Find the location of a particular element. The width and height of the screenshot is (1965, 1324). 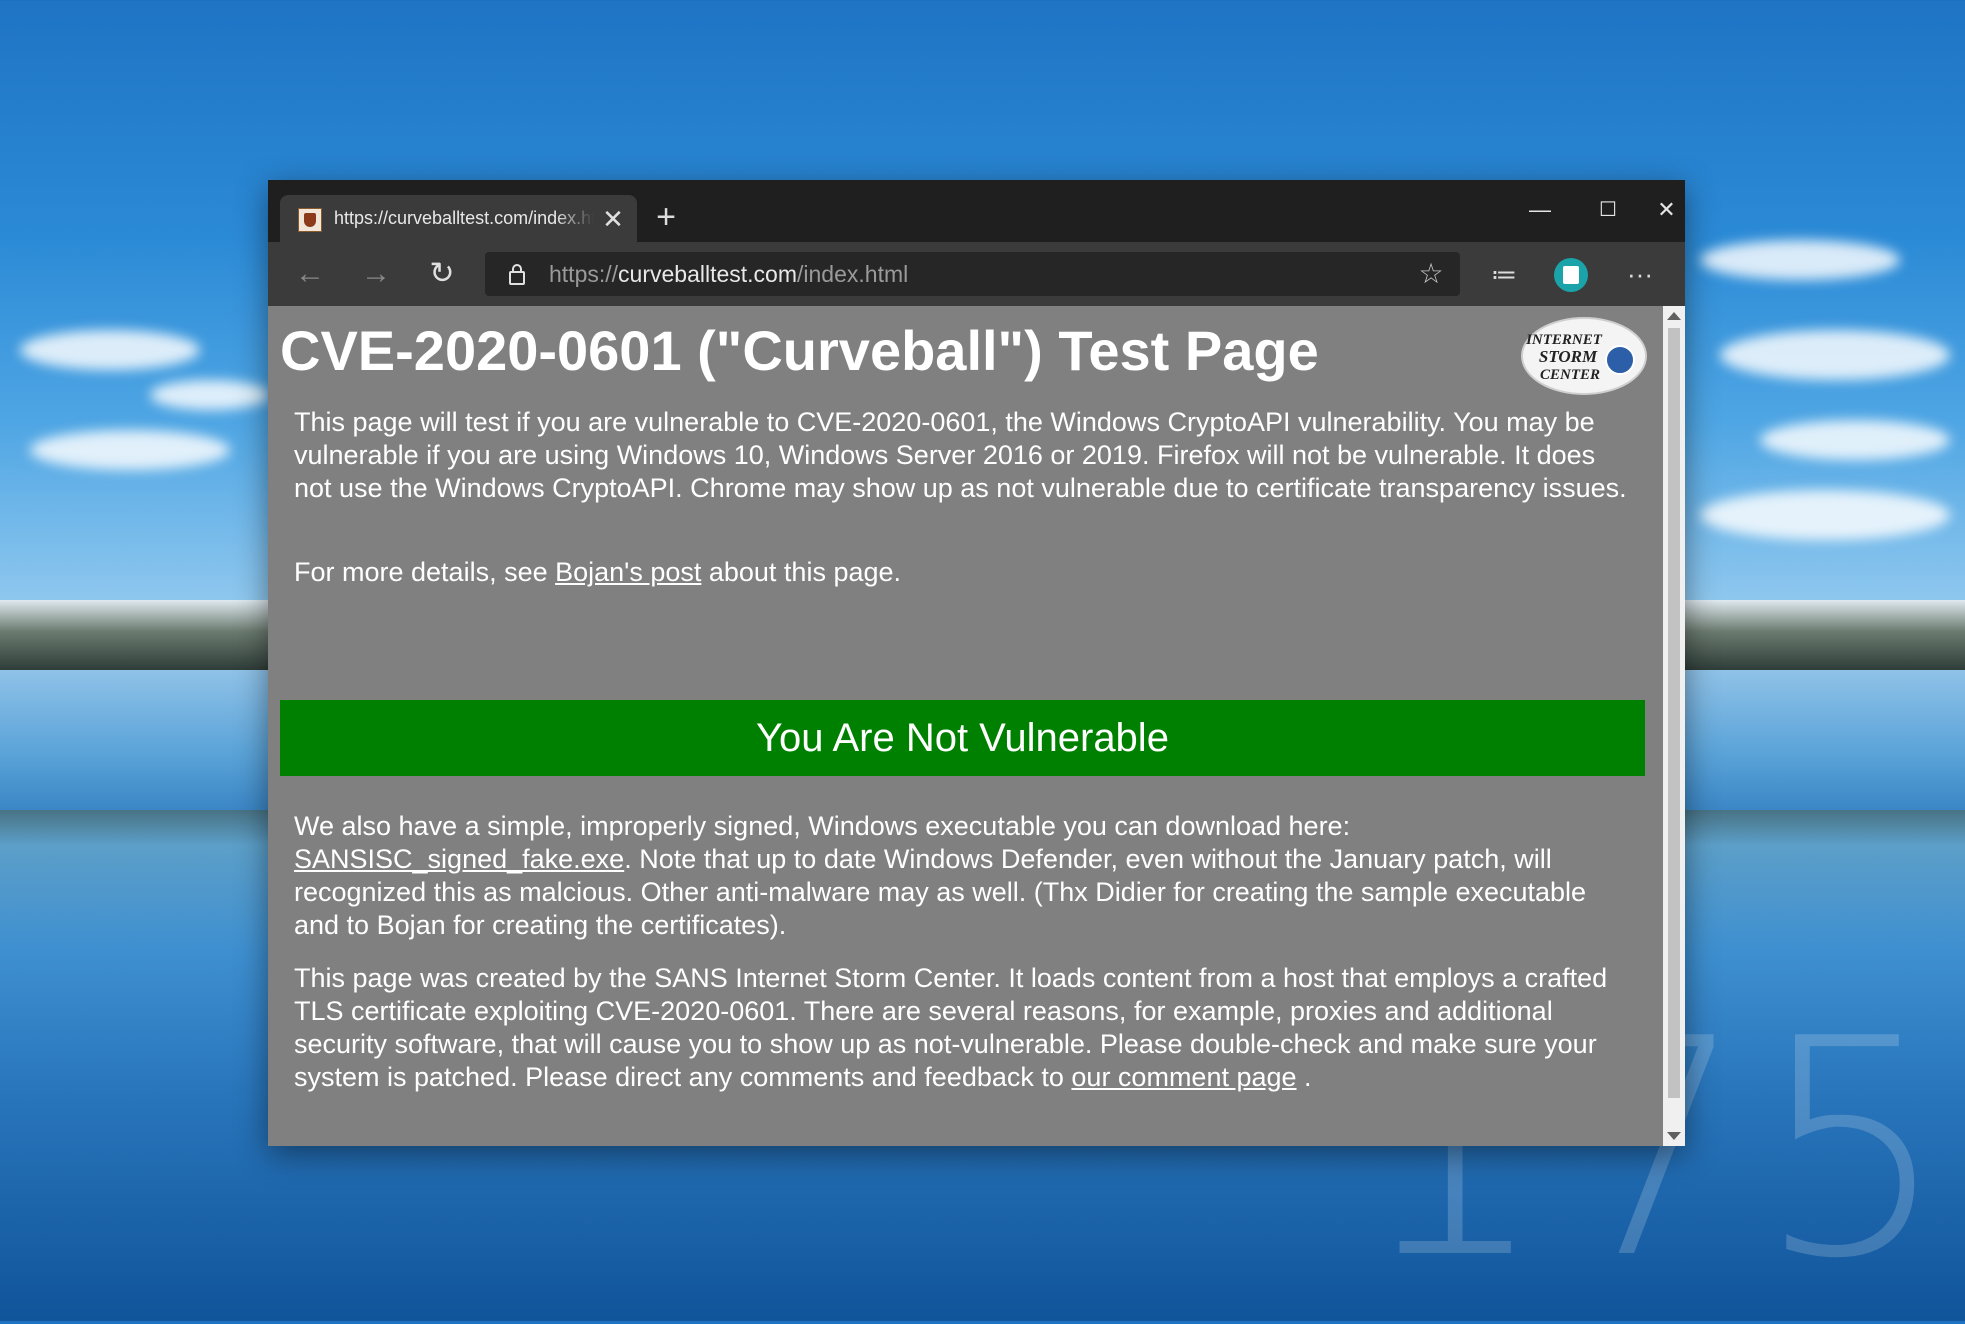

scroll-down-arrow-icon is located at coordinates (1674, 1136).